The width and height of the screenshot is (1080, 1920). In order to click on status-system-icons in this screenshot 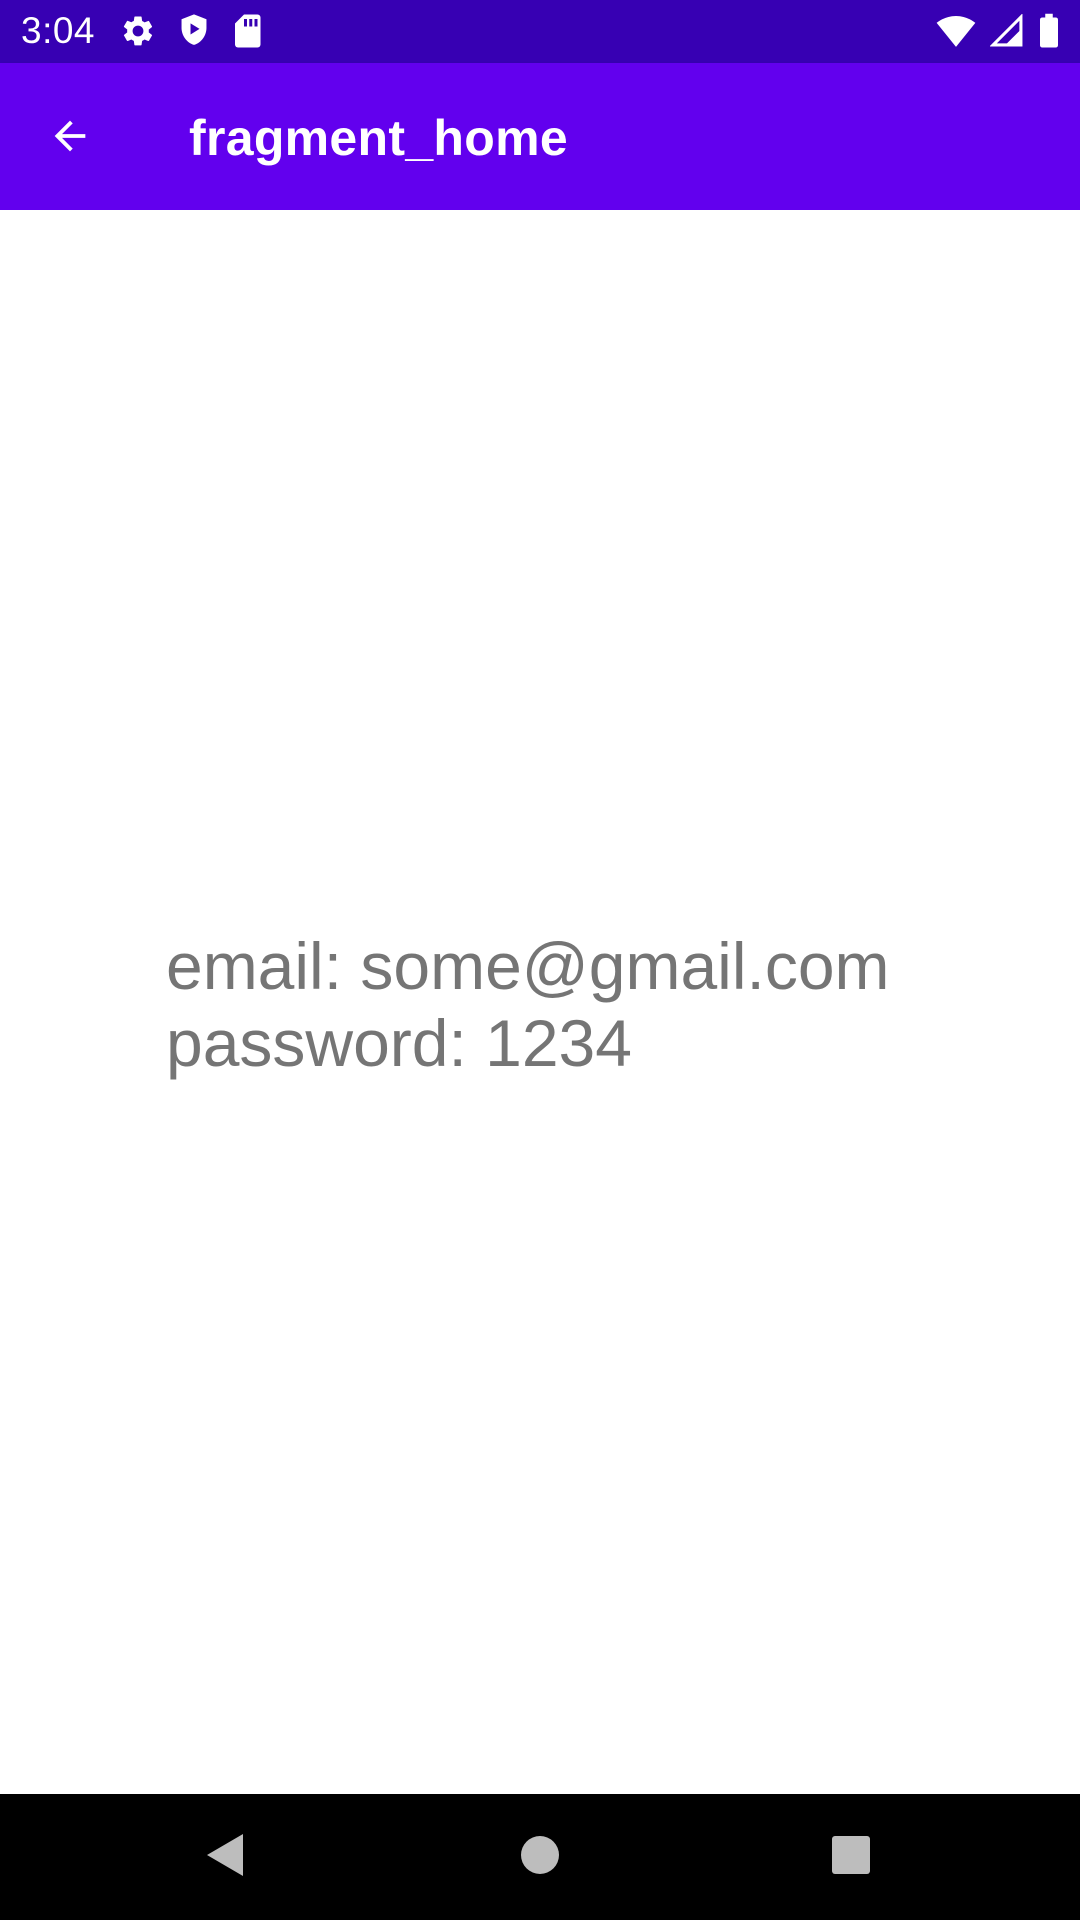, I will do `click(998, 31)`.